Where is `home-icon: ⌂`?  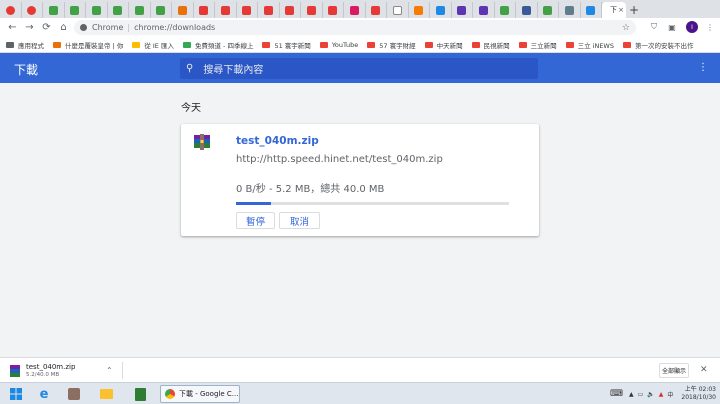 home-icon: ⌂ is located at coordinates (63, 27).